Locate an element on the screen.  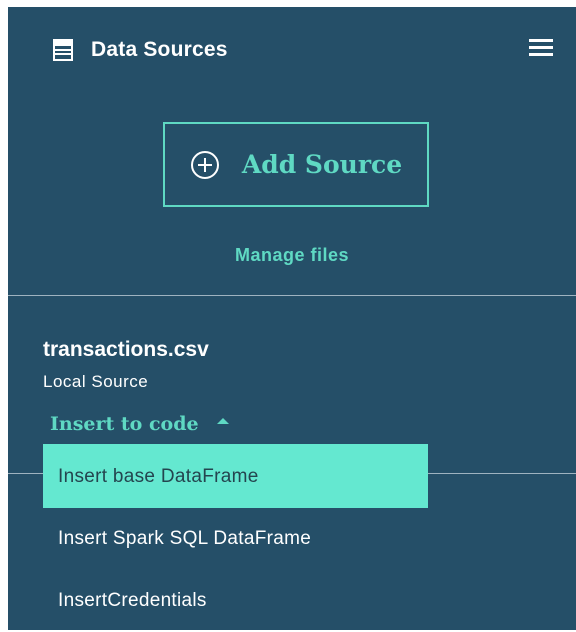
insert-to-code-label: Insert to code is located at coordinates (124, 424).